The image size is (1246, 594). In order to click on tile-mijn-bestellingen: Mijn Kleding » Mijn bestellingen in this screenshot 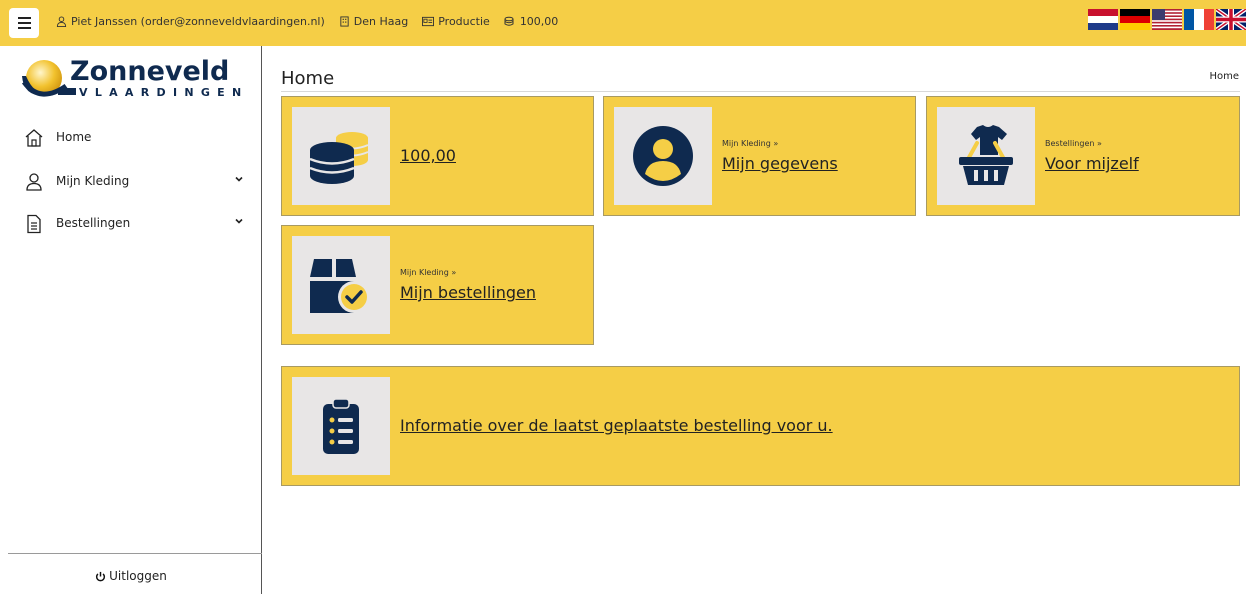, I will do `click(437, 285)`.